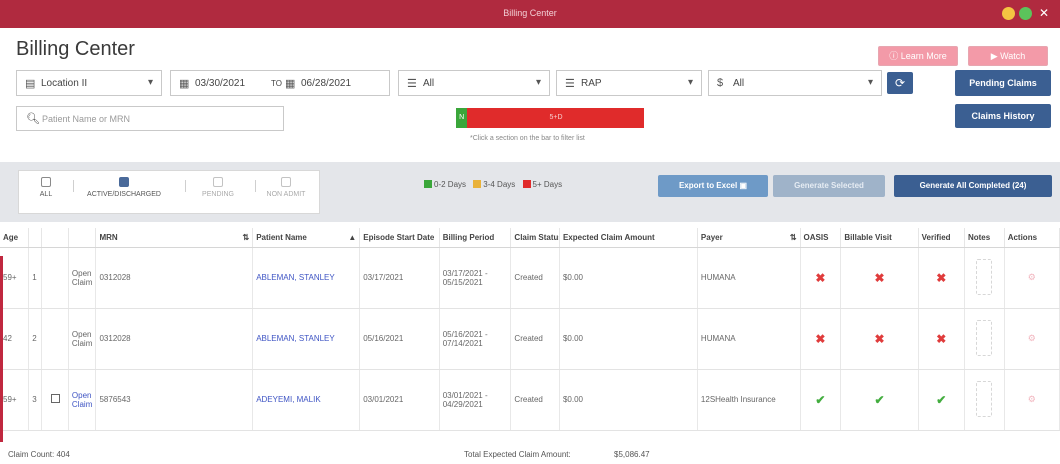 This screenshot has height=464, width=1060. I want to click on status-pending: PENDING, so click(218, 187).